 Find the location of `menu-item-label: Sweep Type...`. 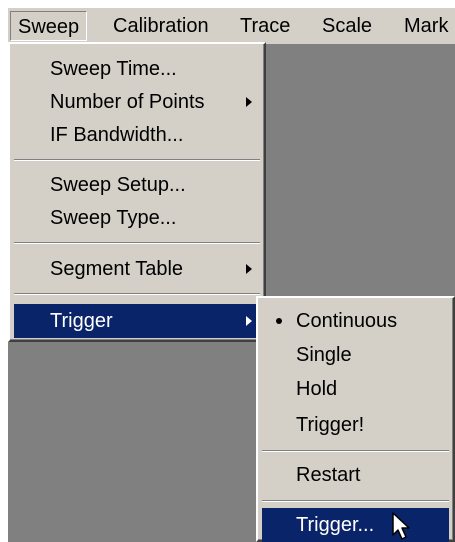

menu-item-label: Sweep Type... is located at coordinates (113, 218).